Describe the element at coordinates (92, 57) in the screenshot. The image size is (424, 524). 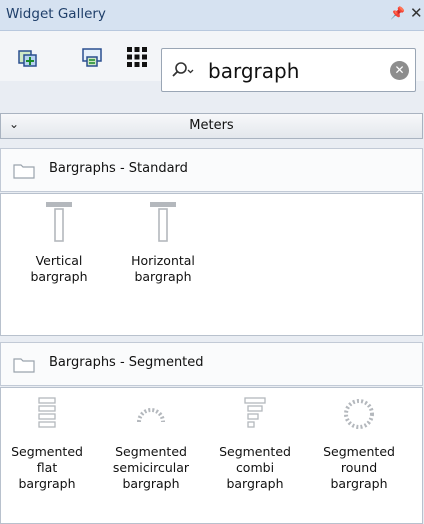
I see `replace-widget-icon` at that location.